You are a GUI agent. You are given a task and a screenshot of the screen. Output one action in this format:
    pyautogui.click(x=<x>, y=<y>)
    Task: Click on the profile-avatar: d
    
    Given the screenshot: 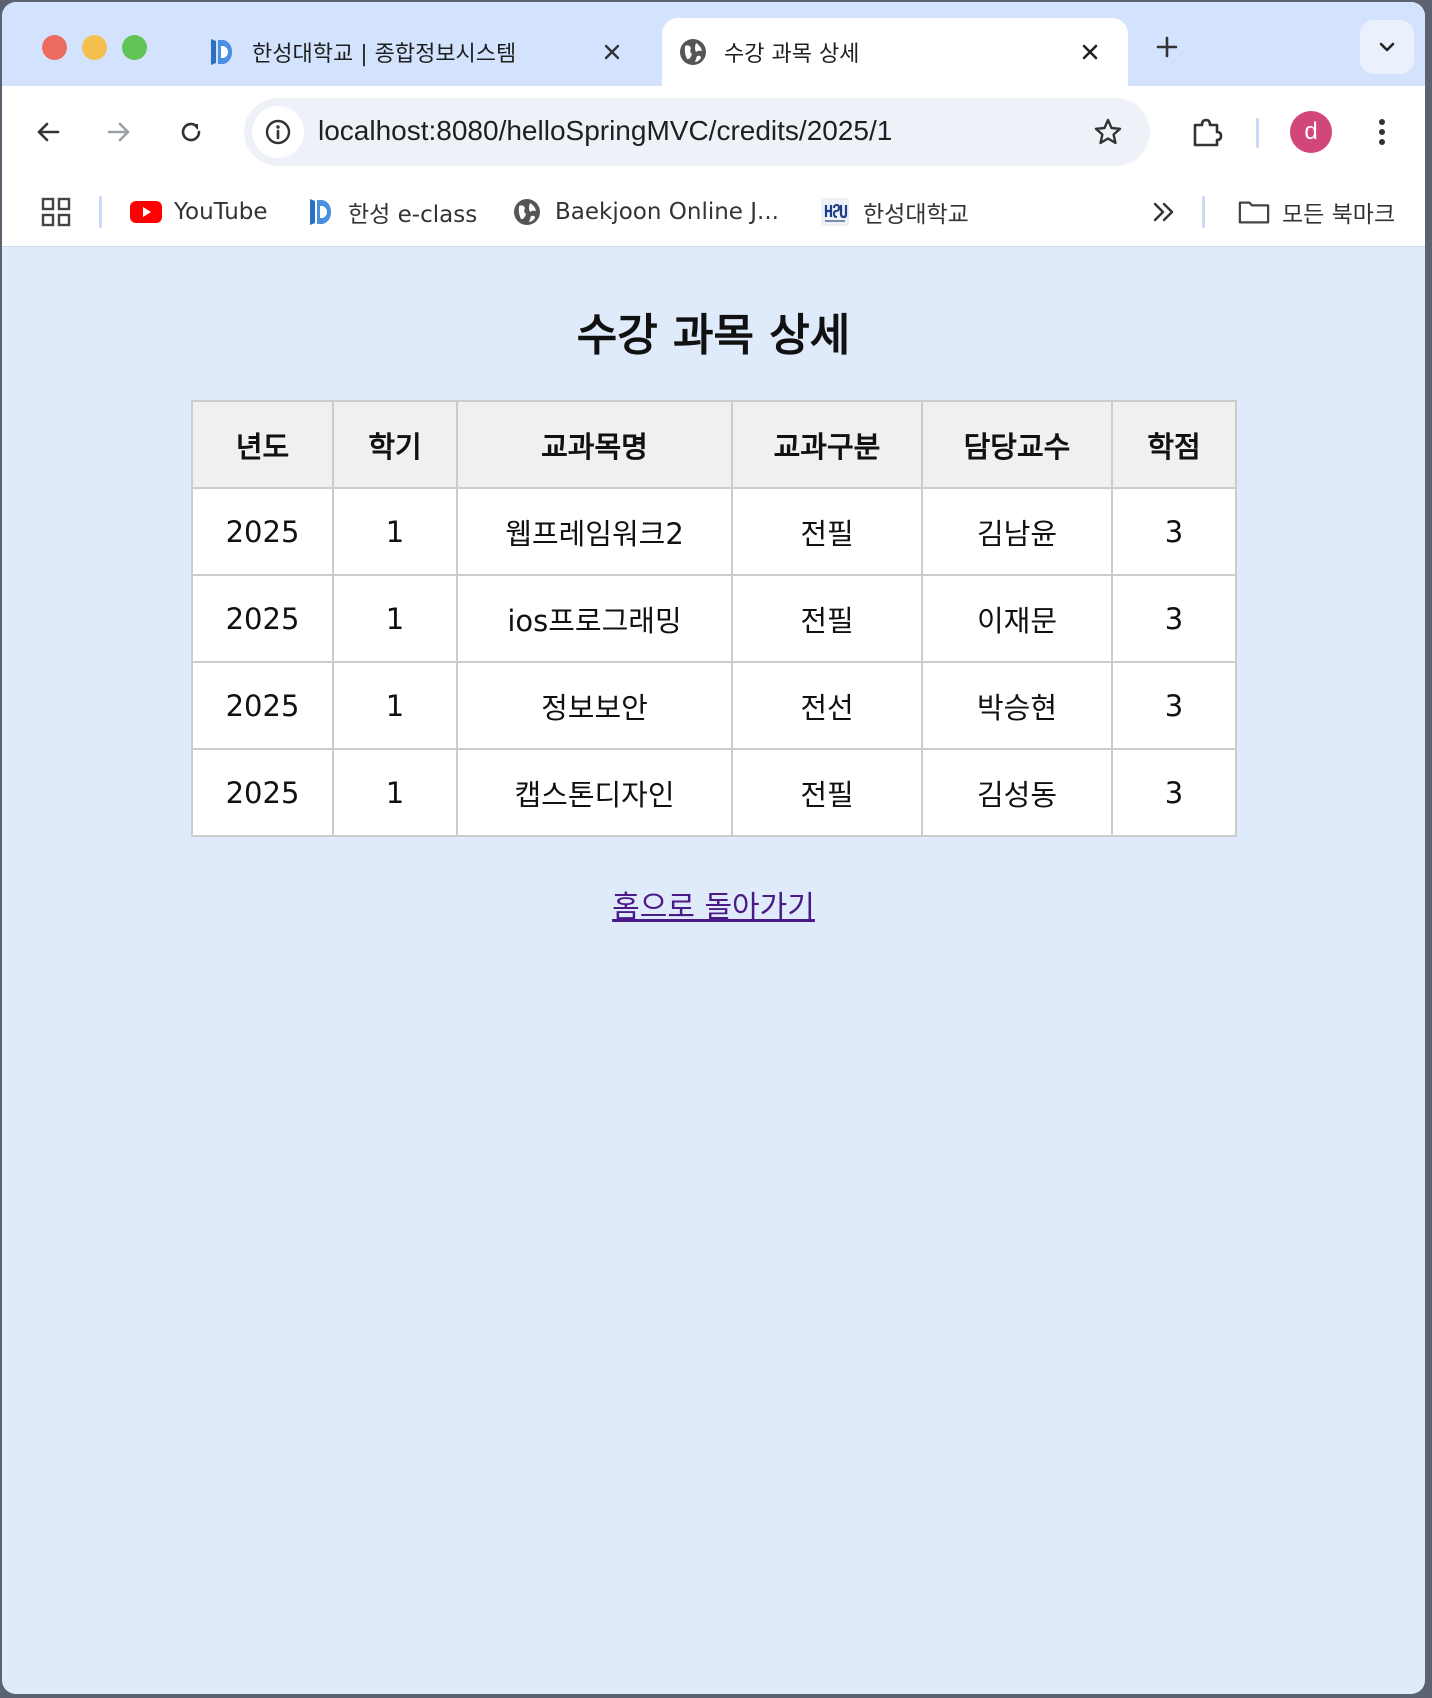 What is the action you would take?
    pyautogui.click(x=1311, y=132)
    